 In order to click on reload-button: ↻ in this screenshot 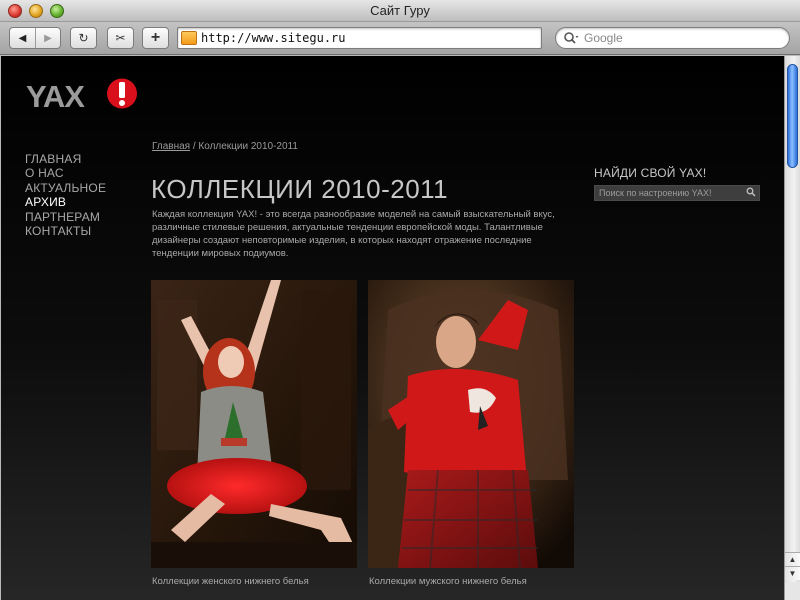, I will do `click(83, 38)`.